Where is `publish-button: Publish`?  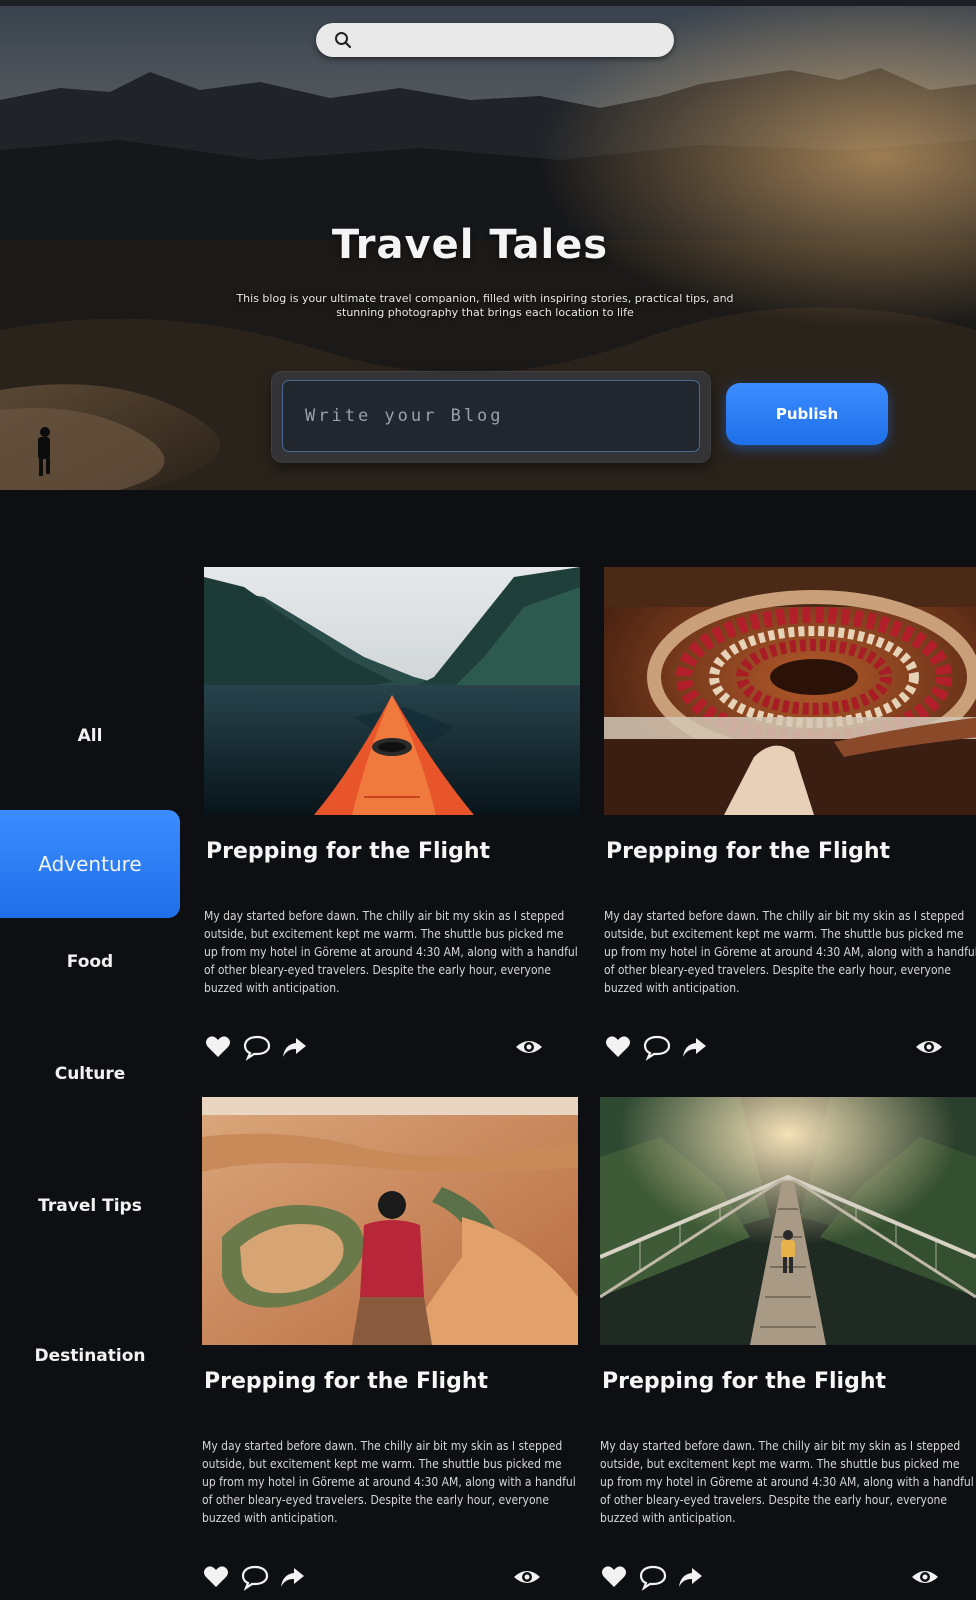
publish-button: Publish is located at coordinates (807, 414).